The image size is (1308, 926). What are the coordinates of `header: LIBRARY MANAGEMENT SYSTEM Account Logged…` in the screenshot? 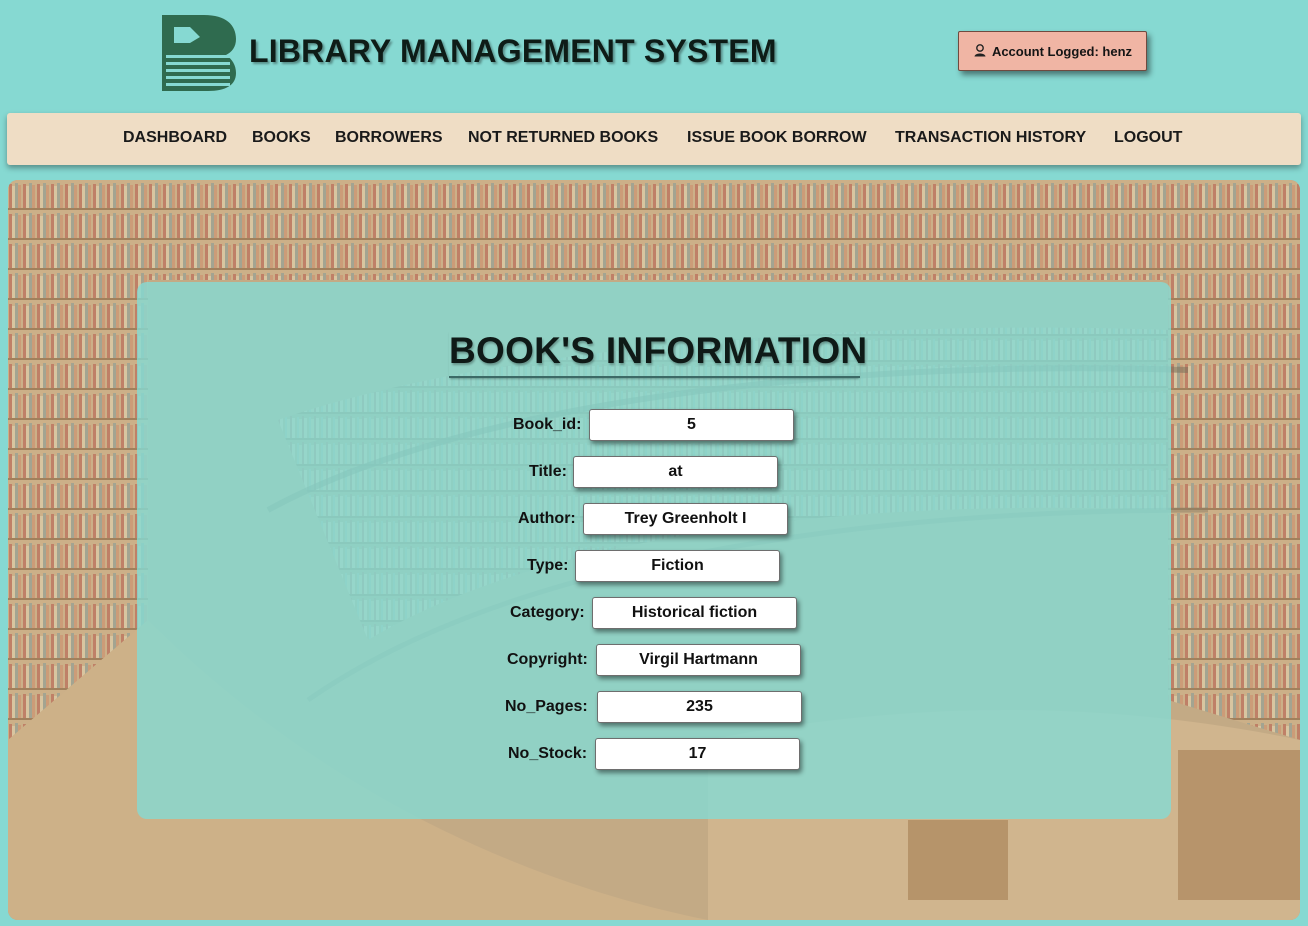 It's located at (654, 55).